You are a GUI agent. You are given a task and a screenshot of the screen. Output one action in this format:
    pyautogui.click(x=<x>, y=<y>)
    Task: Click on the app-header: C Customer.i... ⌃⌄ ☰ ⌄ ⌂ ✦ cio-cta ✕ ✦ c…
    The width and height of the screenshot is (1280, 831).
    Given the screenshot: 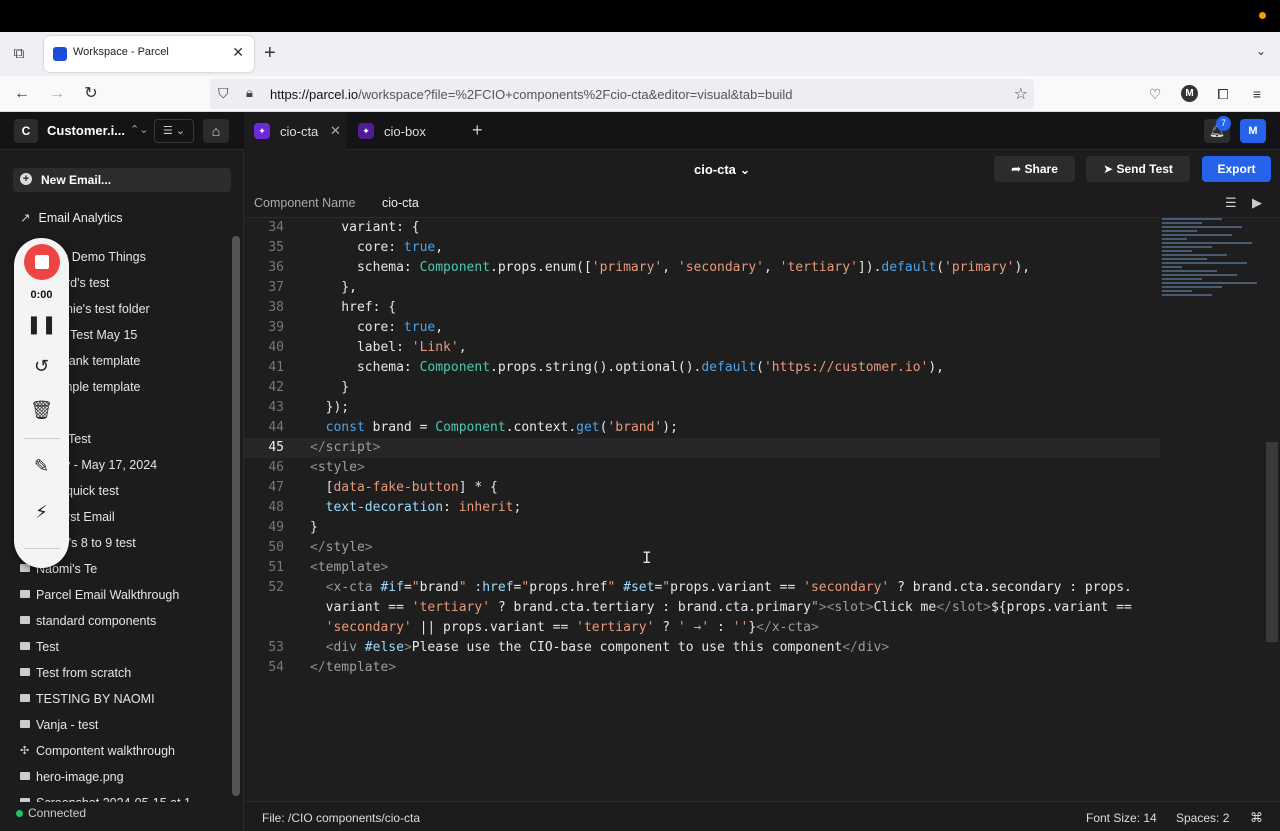 What is the action you would take?
    pyautogui.click(x=640, y=131)
    